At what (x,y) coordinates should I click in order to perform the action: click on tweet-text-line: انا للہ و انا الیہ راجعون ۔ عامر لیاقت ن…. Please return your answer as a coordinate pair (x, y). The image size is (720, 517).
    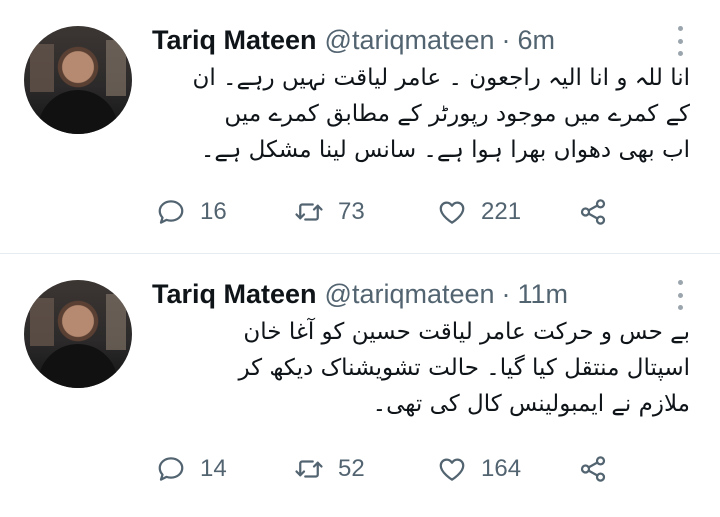
    Looking at the image, I should click on (441, 78).